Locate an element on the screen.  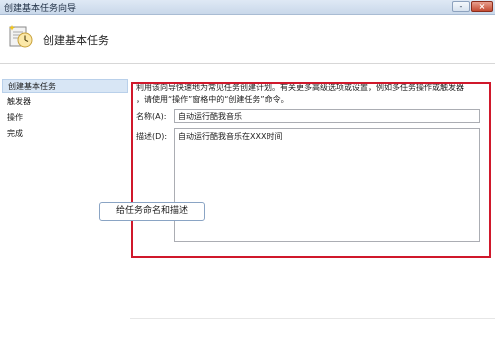
minimize-button: - is located at coordinates (461, 6).